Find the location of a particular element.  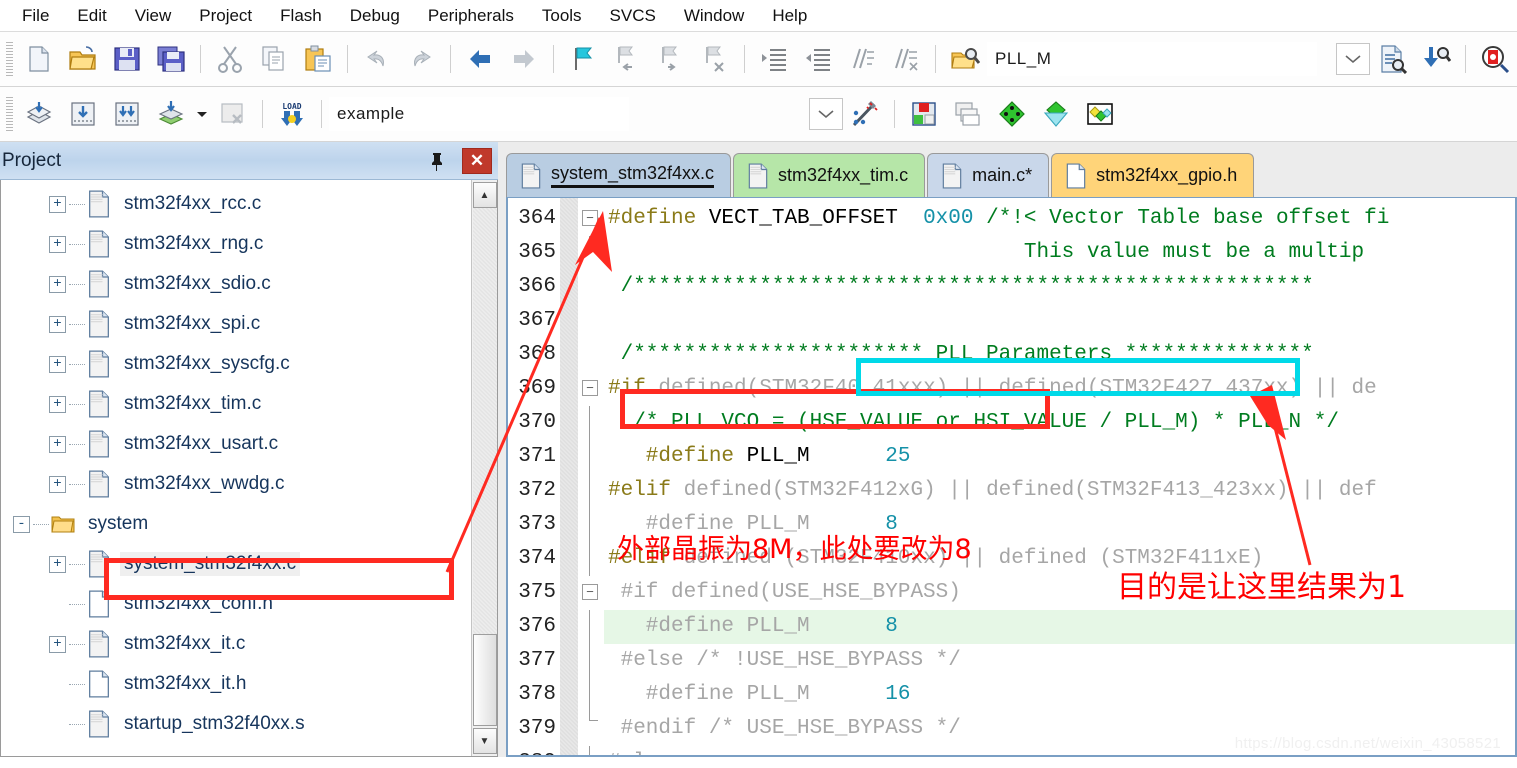

outdent-icon is located at coordinates (818, 59).